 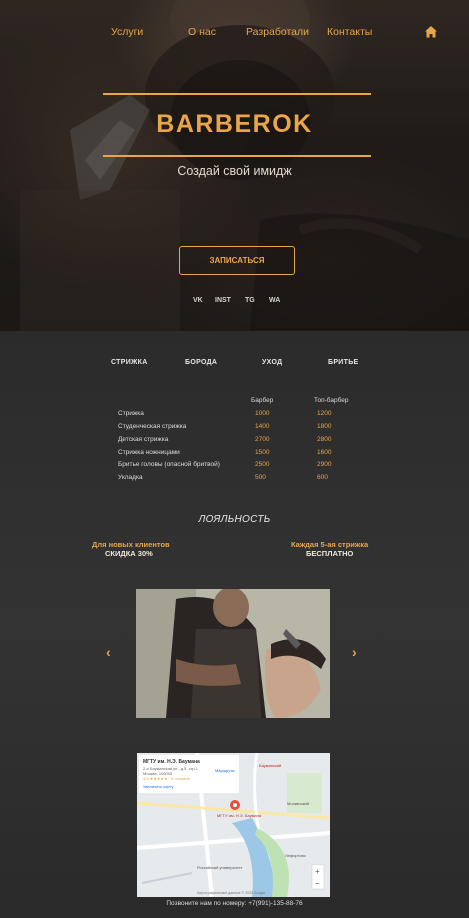 I want to click on price-row: Стрижка 1000 1200, so click(x=234, y=415).